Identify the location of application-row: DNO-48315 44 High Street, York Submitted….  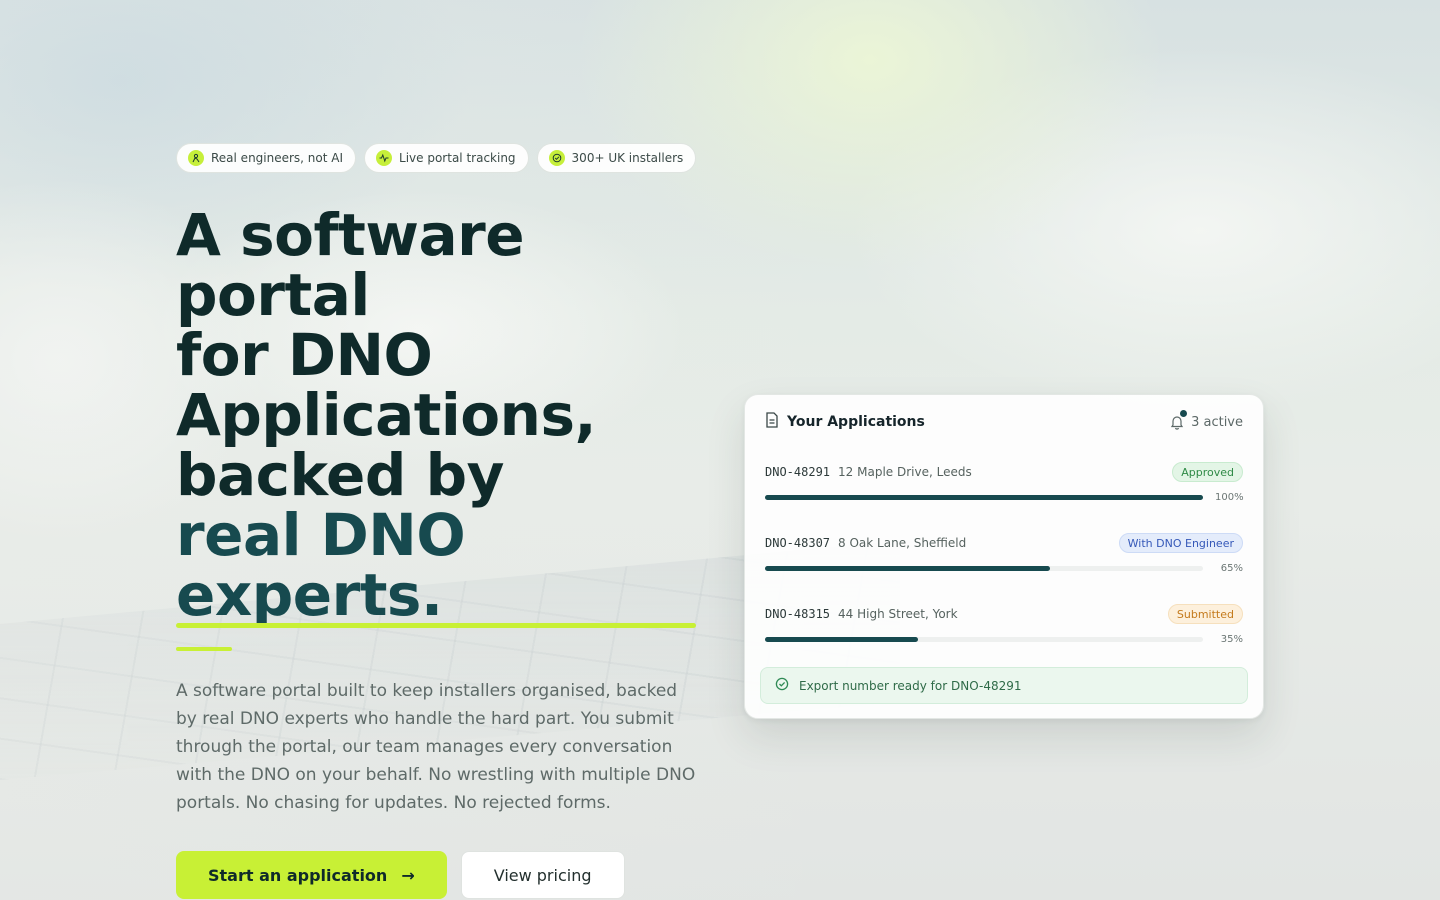
(1004, 630).